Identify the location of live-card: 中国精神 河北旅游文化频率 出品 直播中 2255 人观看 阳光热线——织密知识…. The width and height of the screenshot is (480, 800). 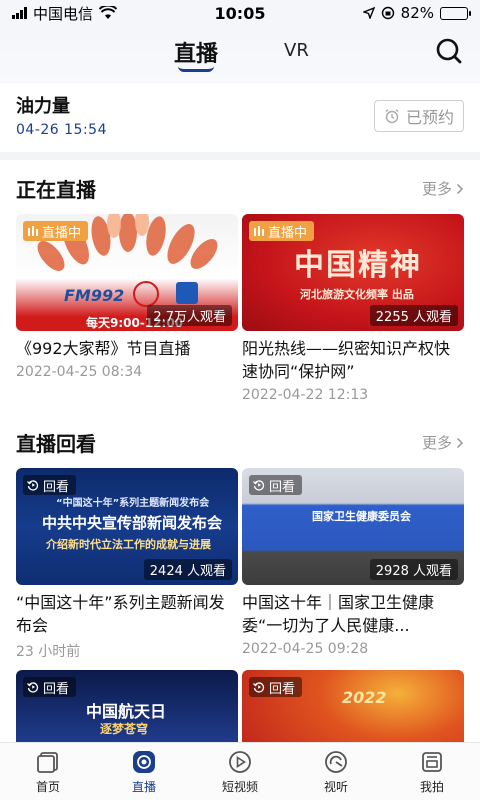
(353, 308).